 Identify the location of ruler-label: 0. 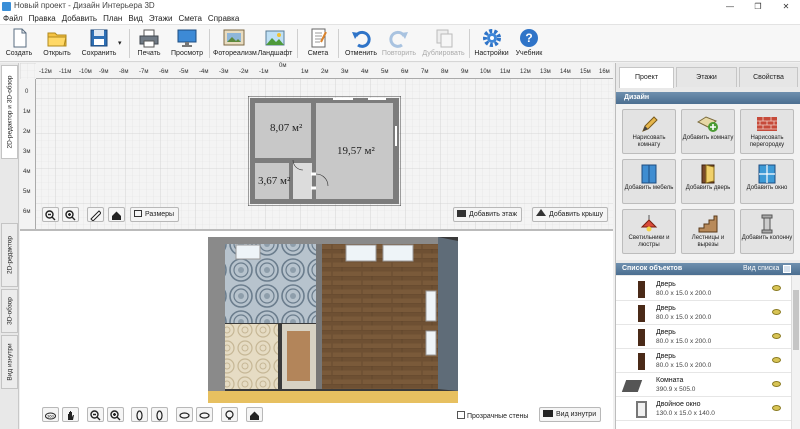
(27, 92).